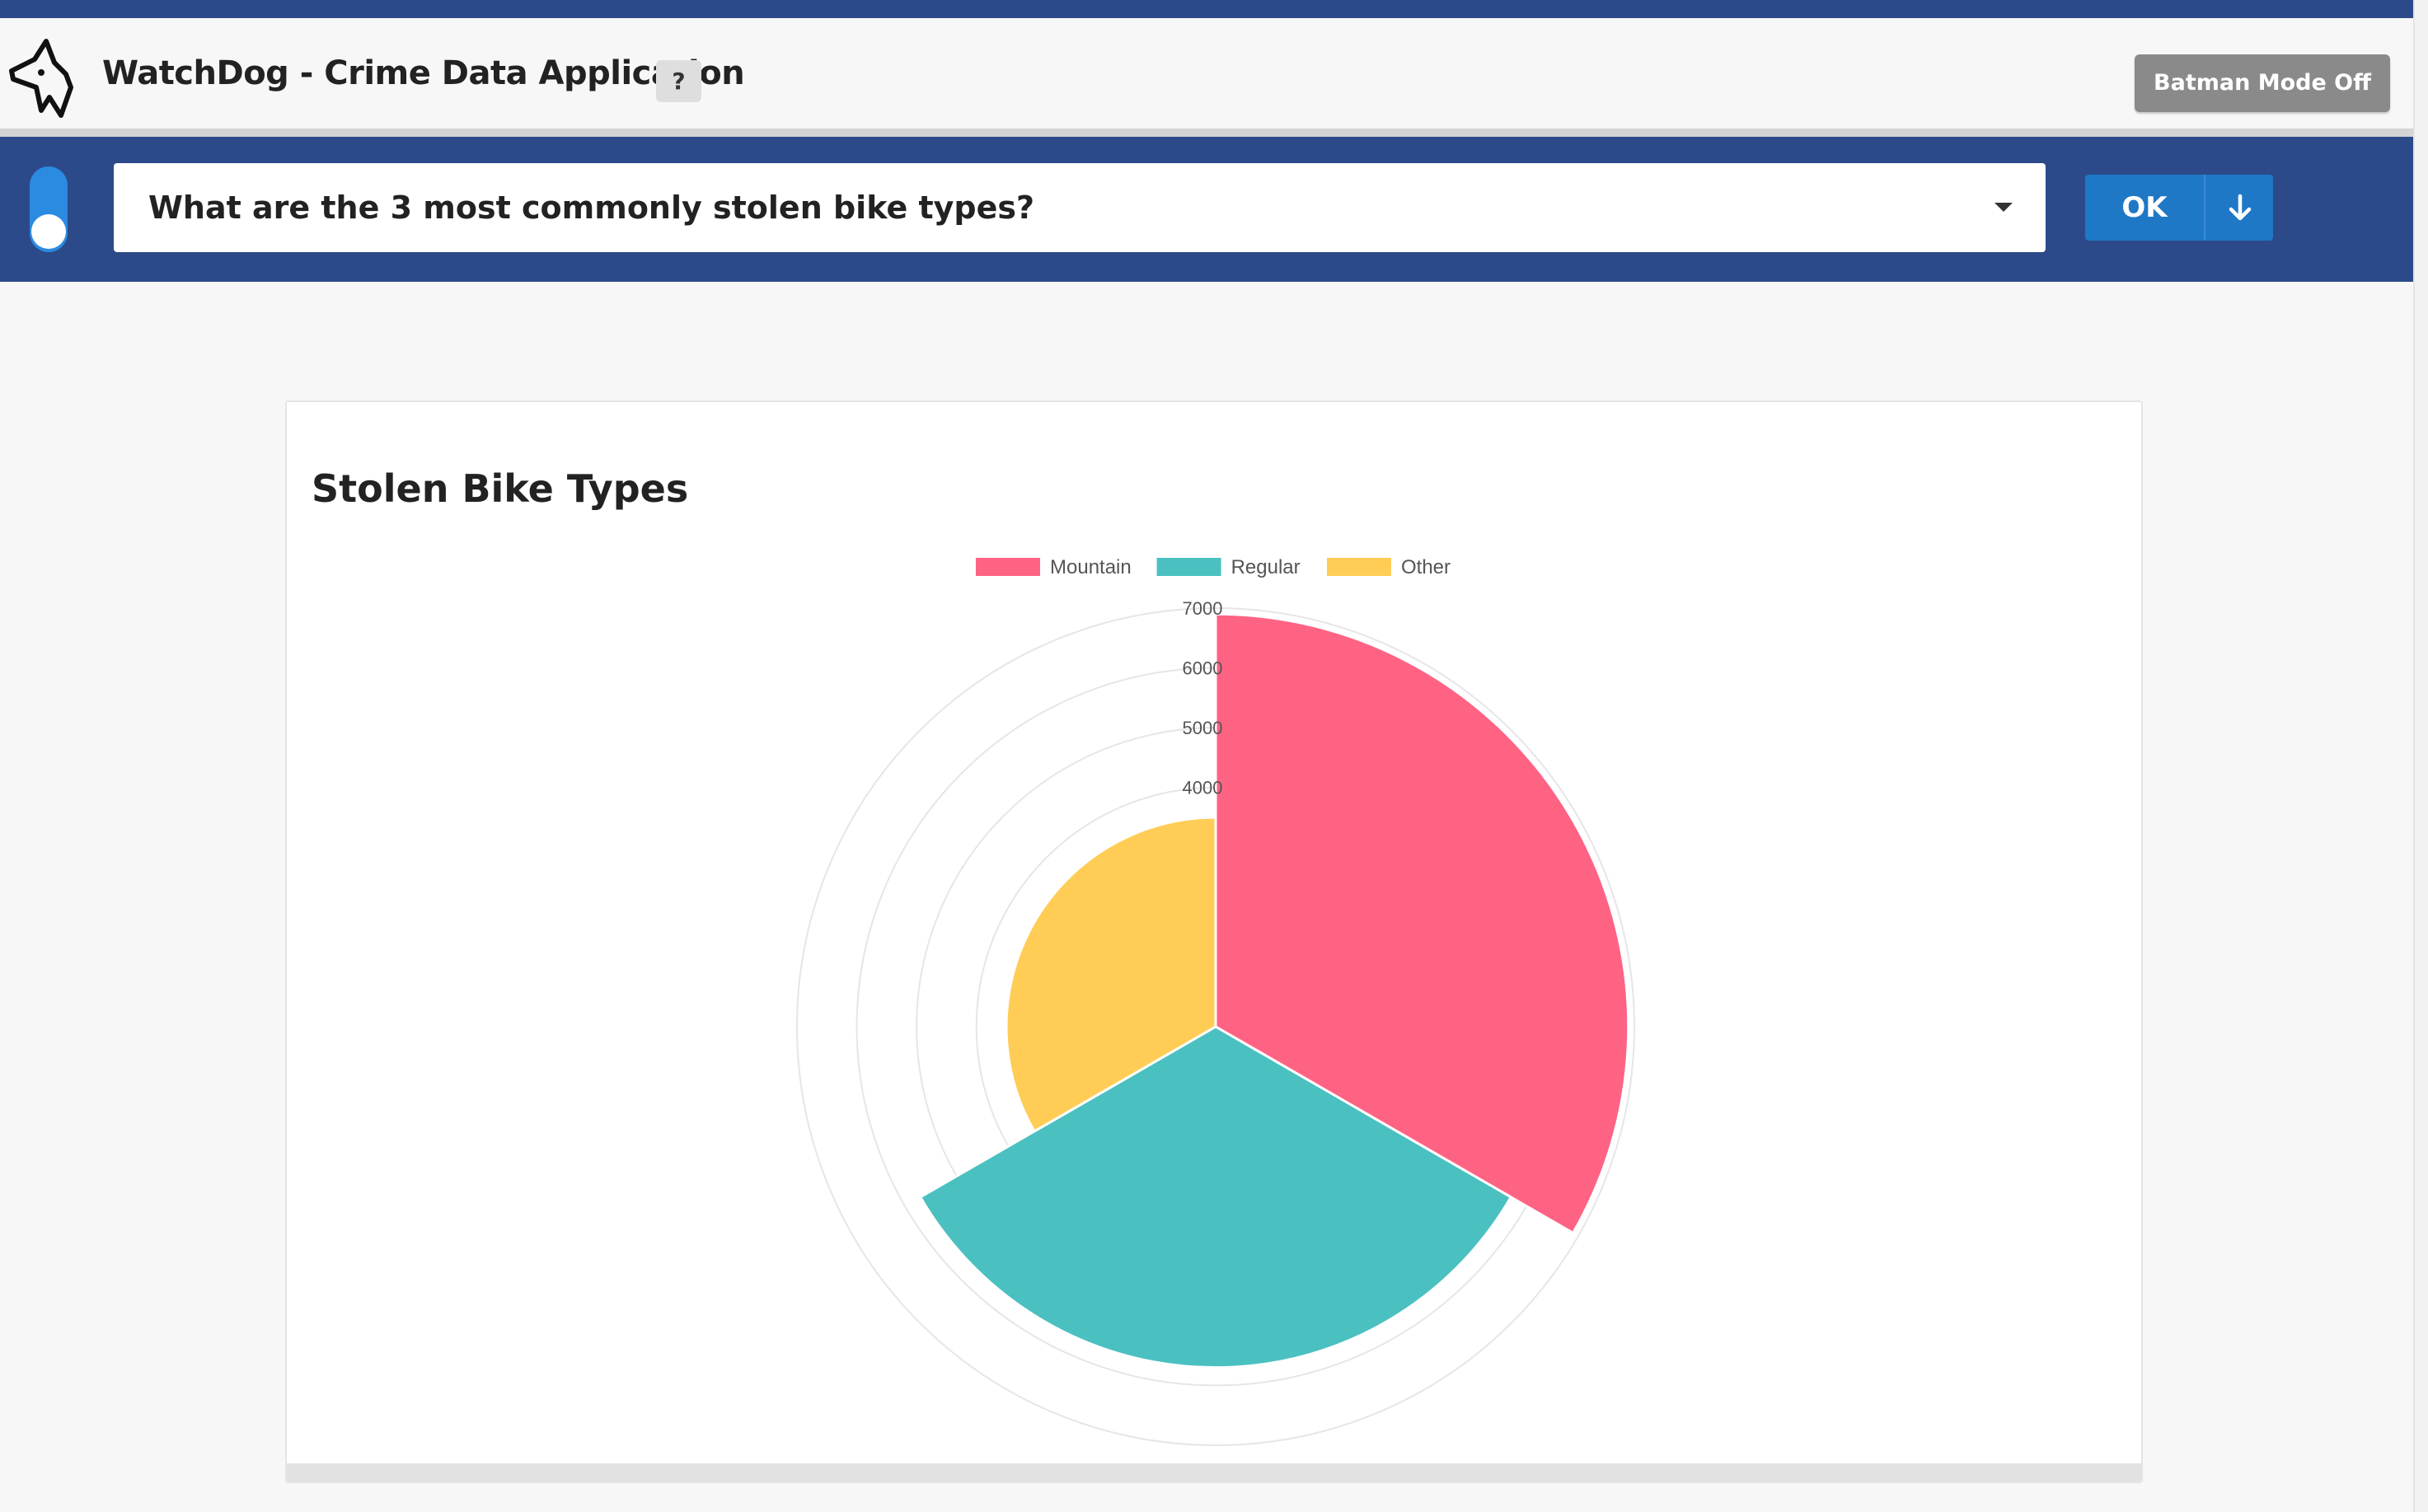 The height and width of the screenshot is (1512, 2428). What do you see at coordinates (49, 209) in the screenshot?
I see `mode-toggle` at bounding box center [49, 209].